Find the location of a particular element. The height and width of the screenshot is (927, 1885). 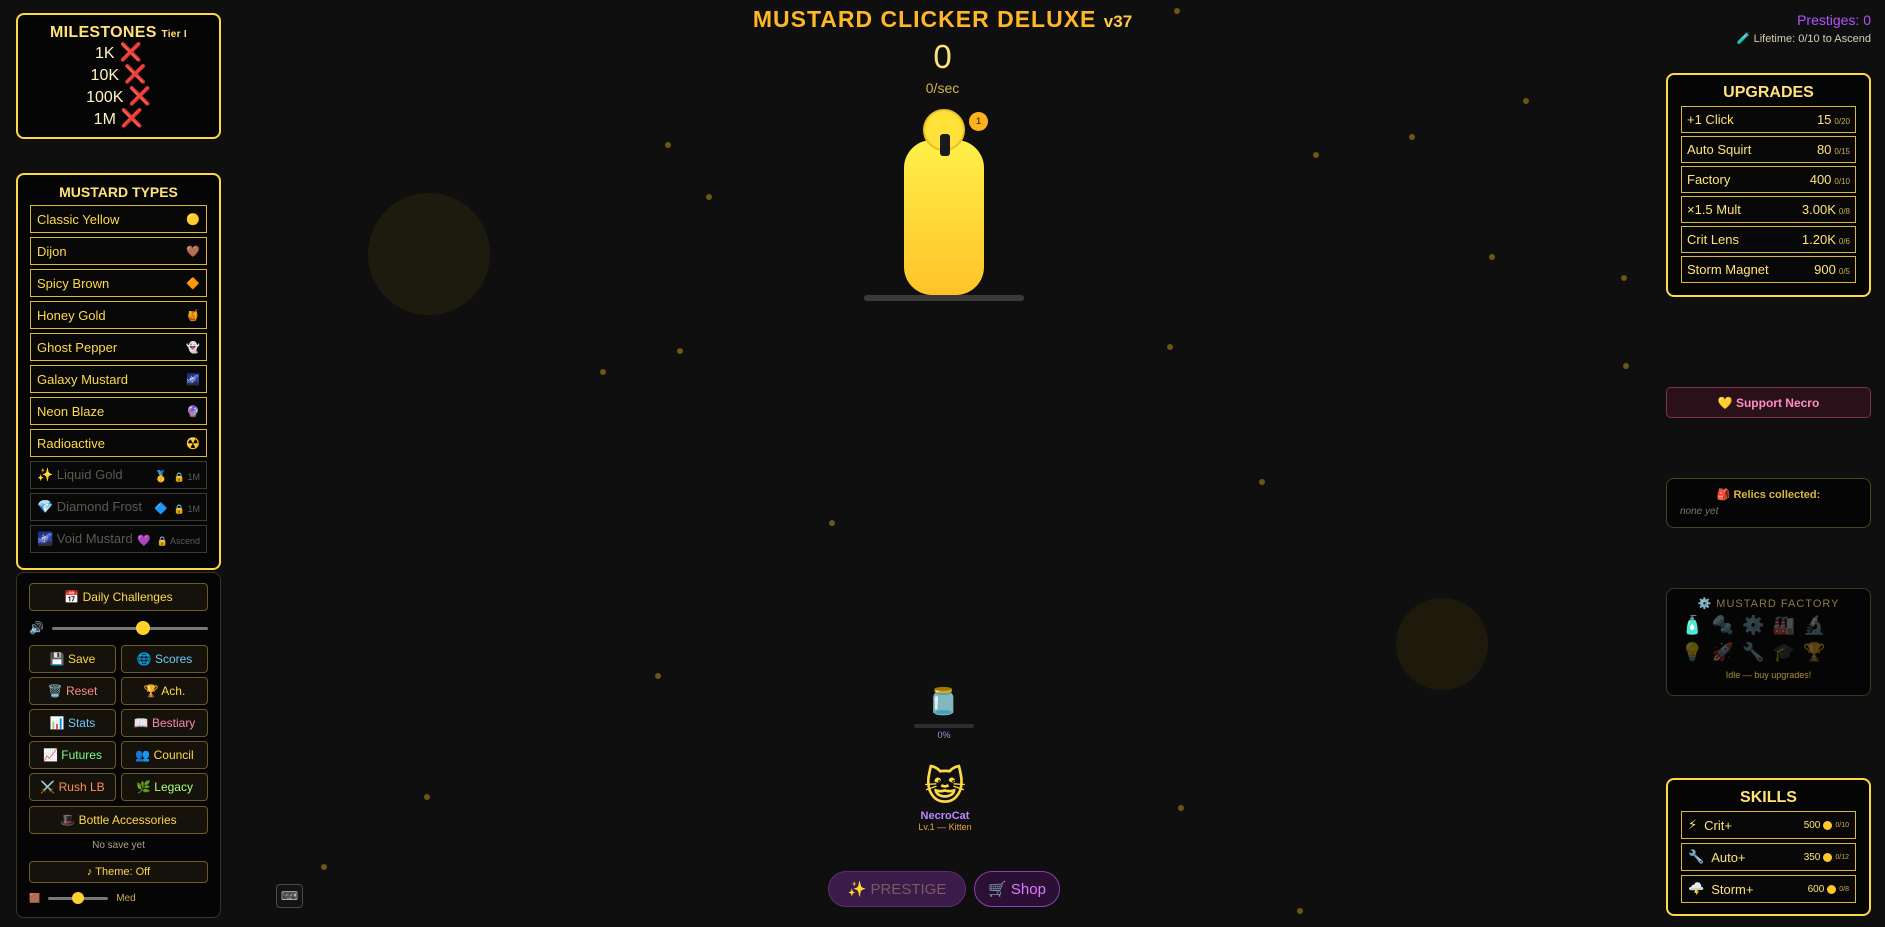

shop-button: 🛒 Shop is located at coordinates (1017, 889).